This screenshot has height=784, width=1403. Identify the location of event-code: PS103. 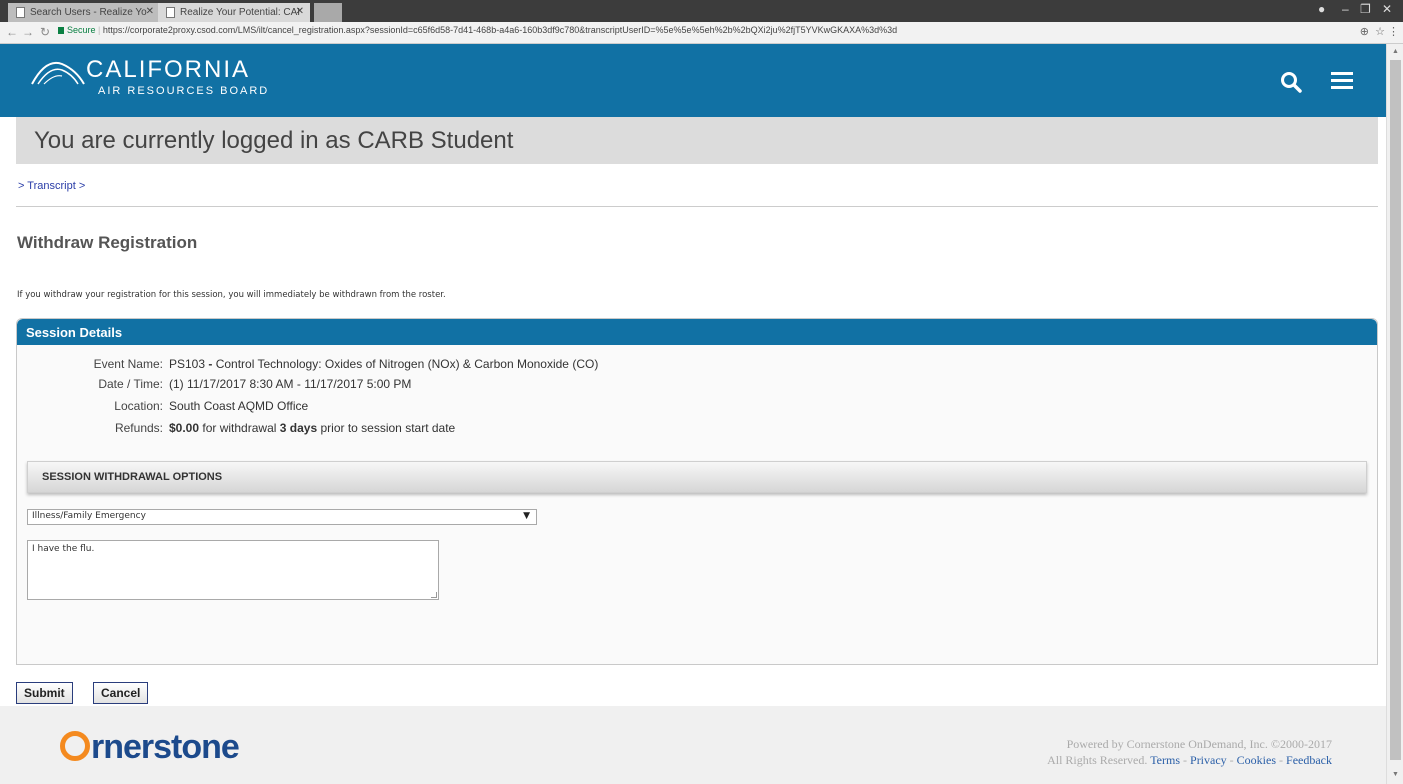
(187, 364).